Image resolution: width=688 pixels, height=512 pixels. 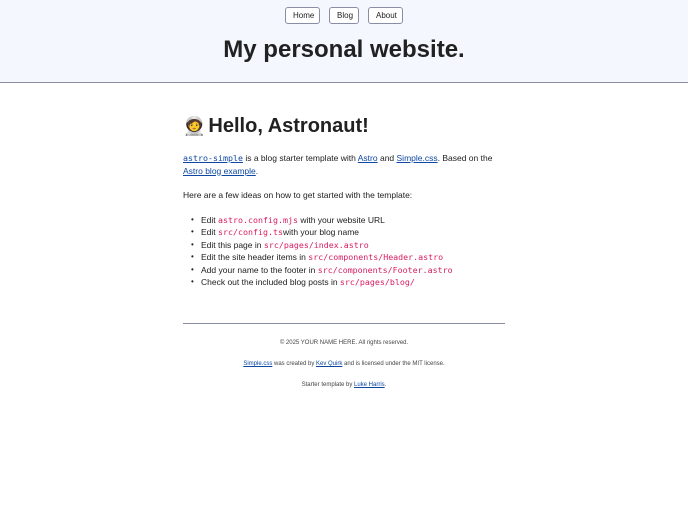 What do you see at coordinates (258, 219) in the screenshot?
I see `idea-code: astro.config.mjs` at bounding box center [258, 219].